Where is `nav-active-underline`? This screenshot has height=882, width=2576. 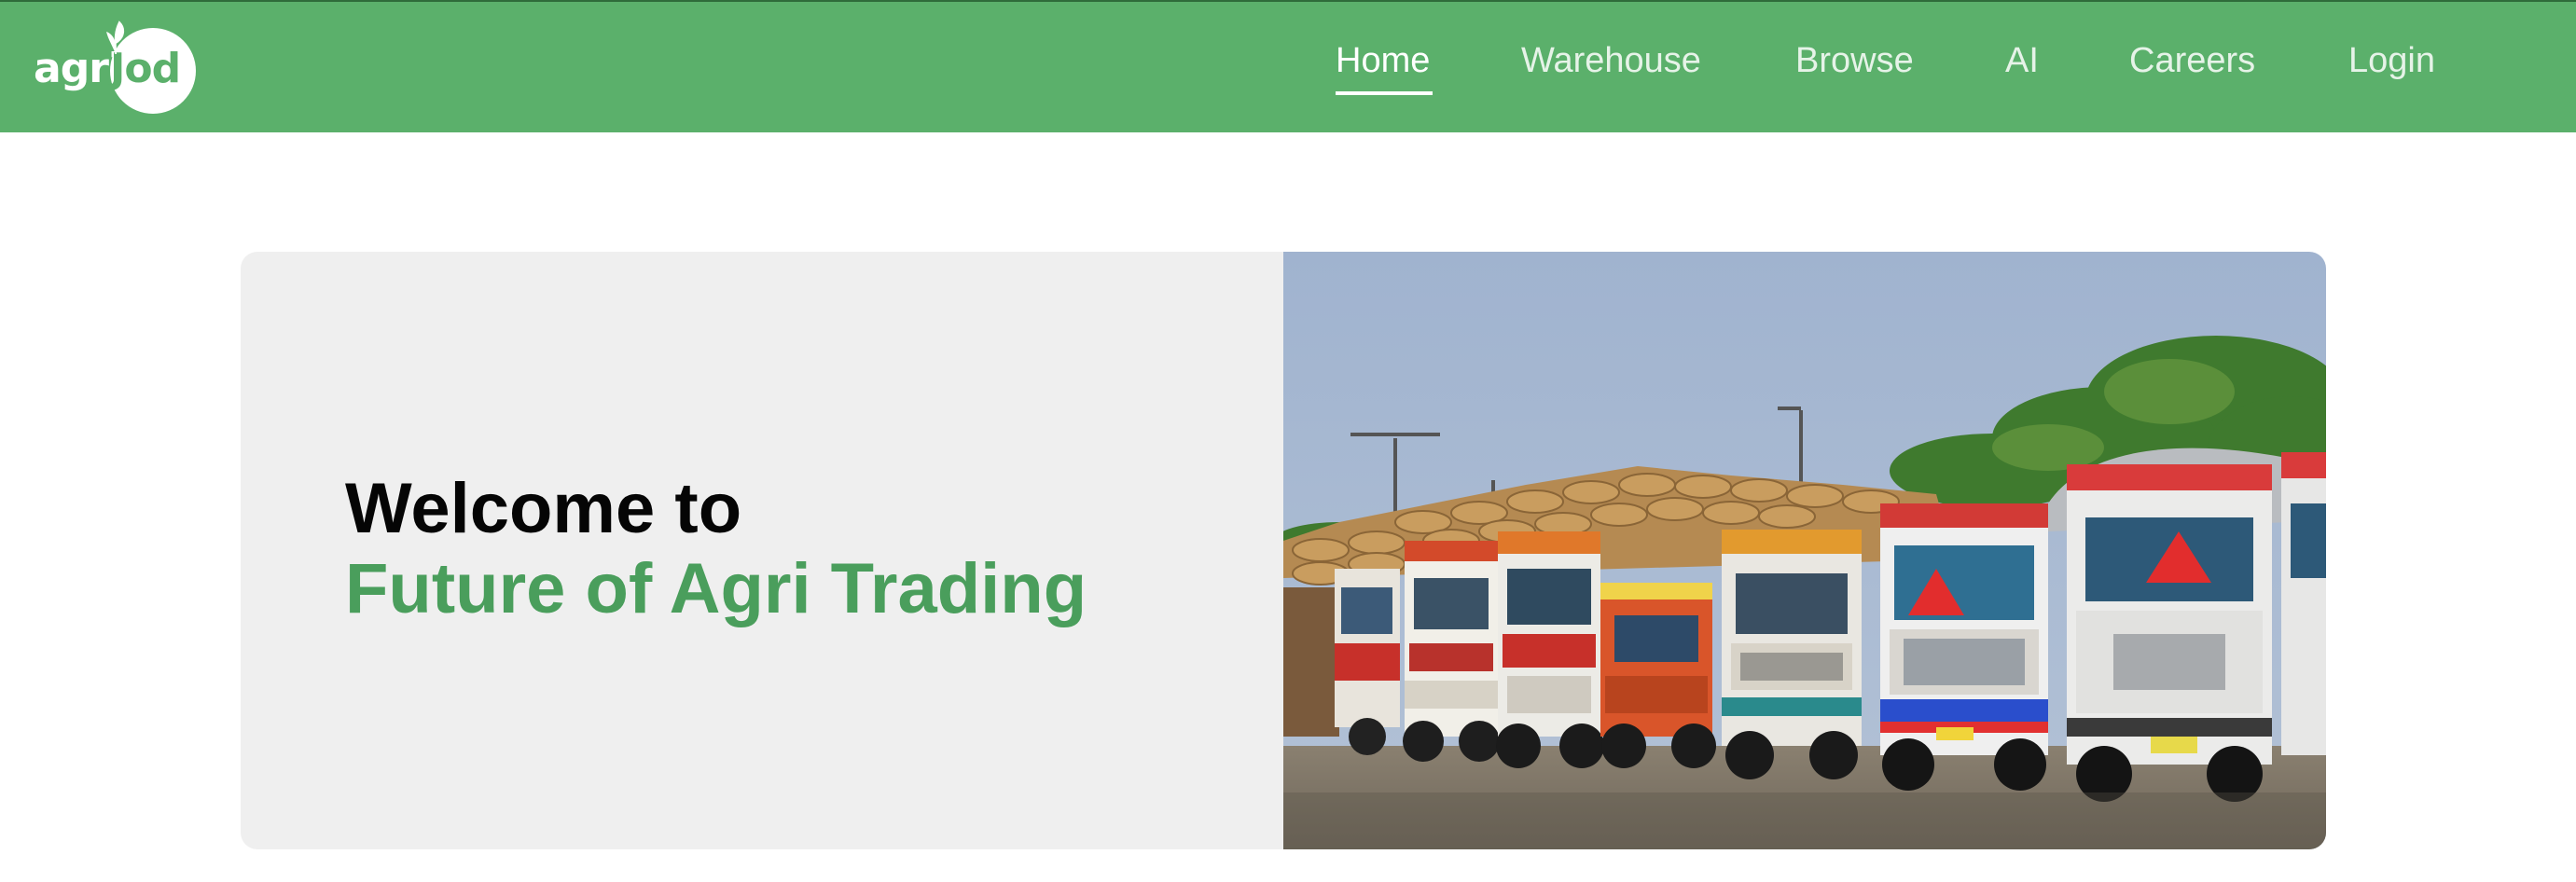
nav-active-underline is located at coordinates (1384, 93).